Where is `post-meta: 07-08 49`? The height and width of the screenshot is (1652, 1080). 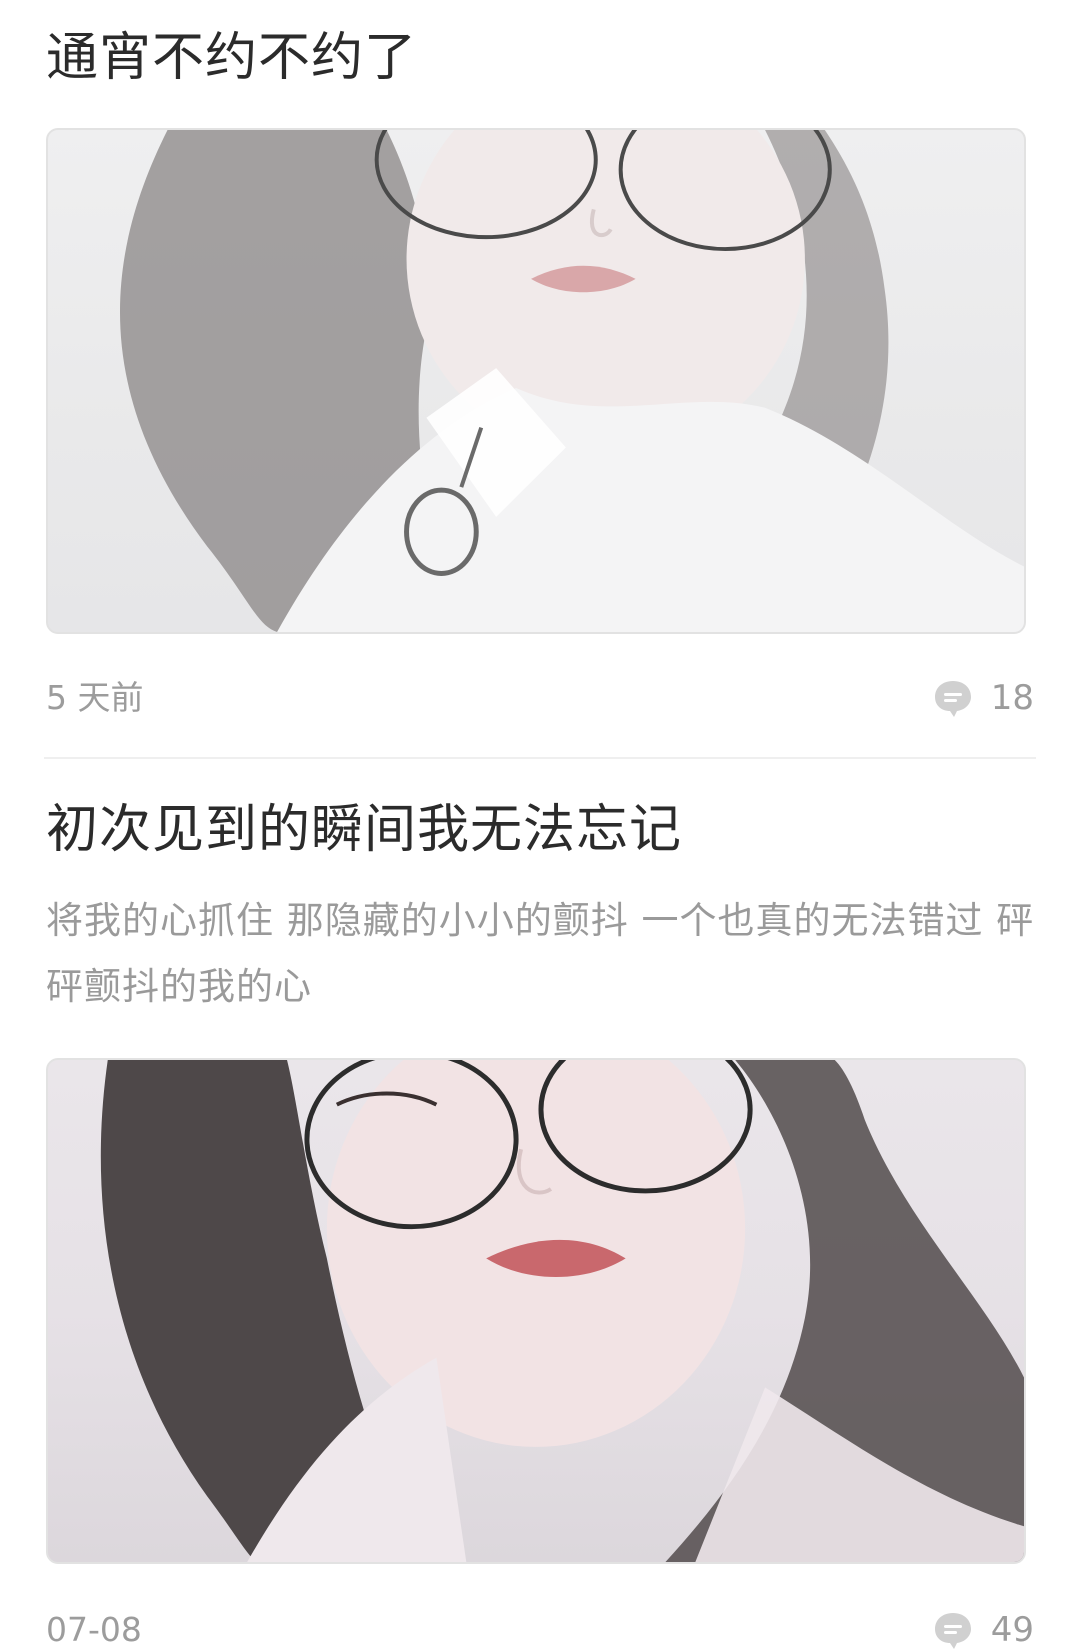 post-meta: 07-08 49 is located at coordinates (540, 1630).